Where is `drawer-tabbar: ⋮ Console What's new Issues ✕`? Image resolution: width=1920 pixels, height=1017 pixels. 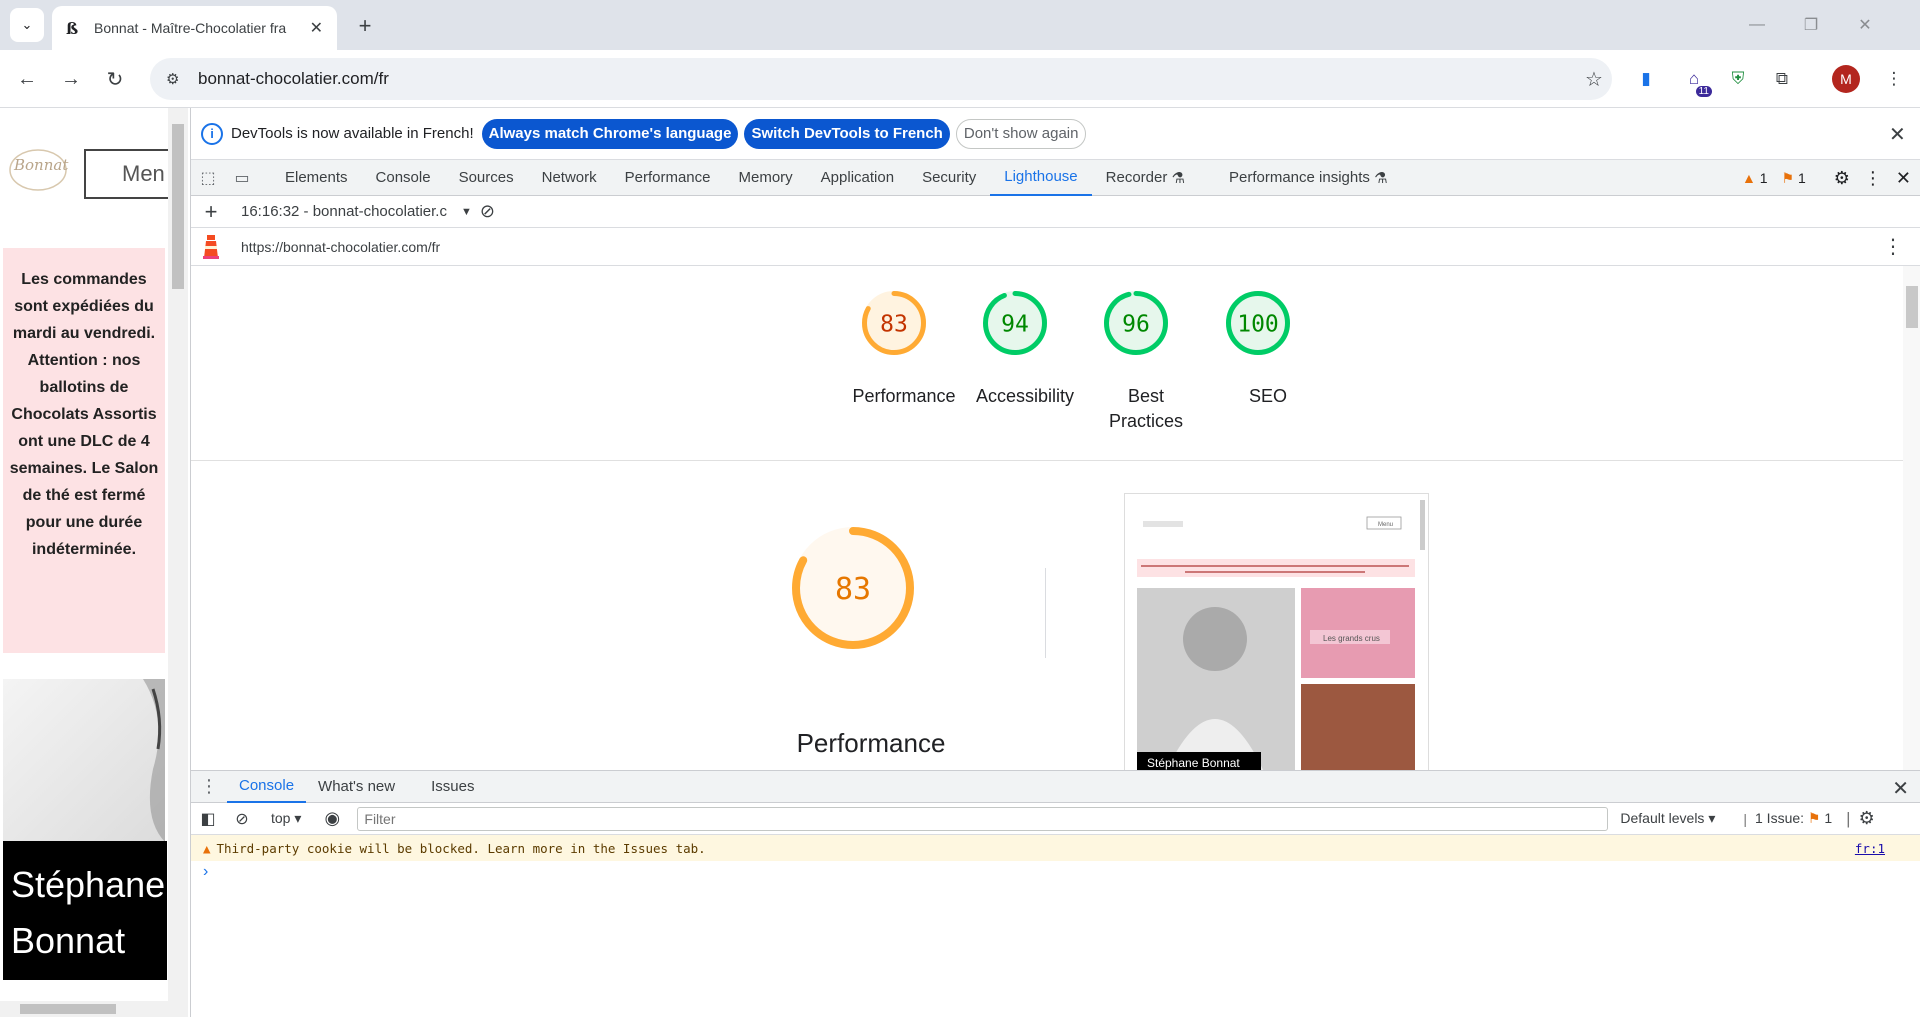
drawer-tabbar: ⋮ Console What's new Issues ✕ is located at coordinates (1055, 787).